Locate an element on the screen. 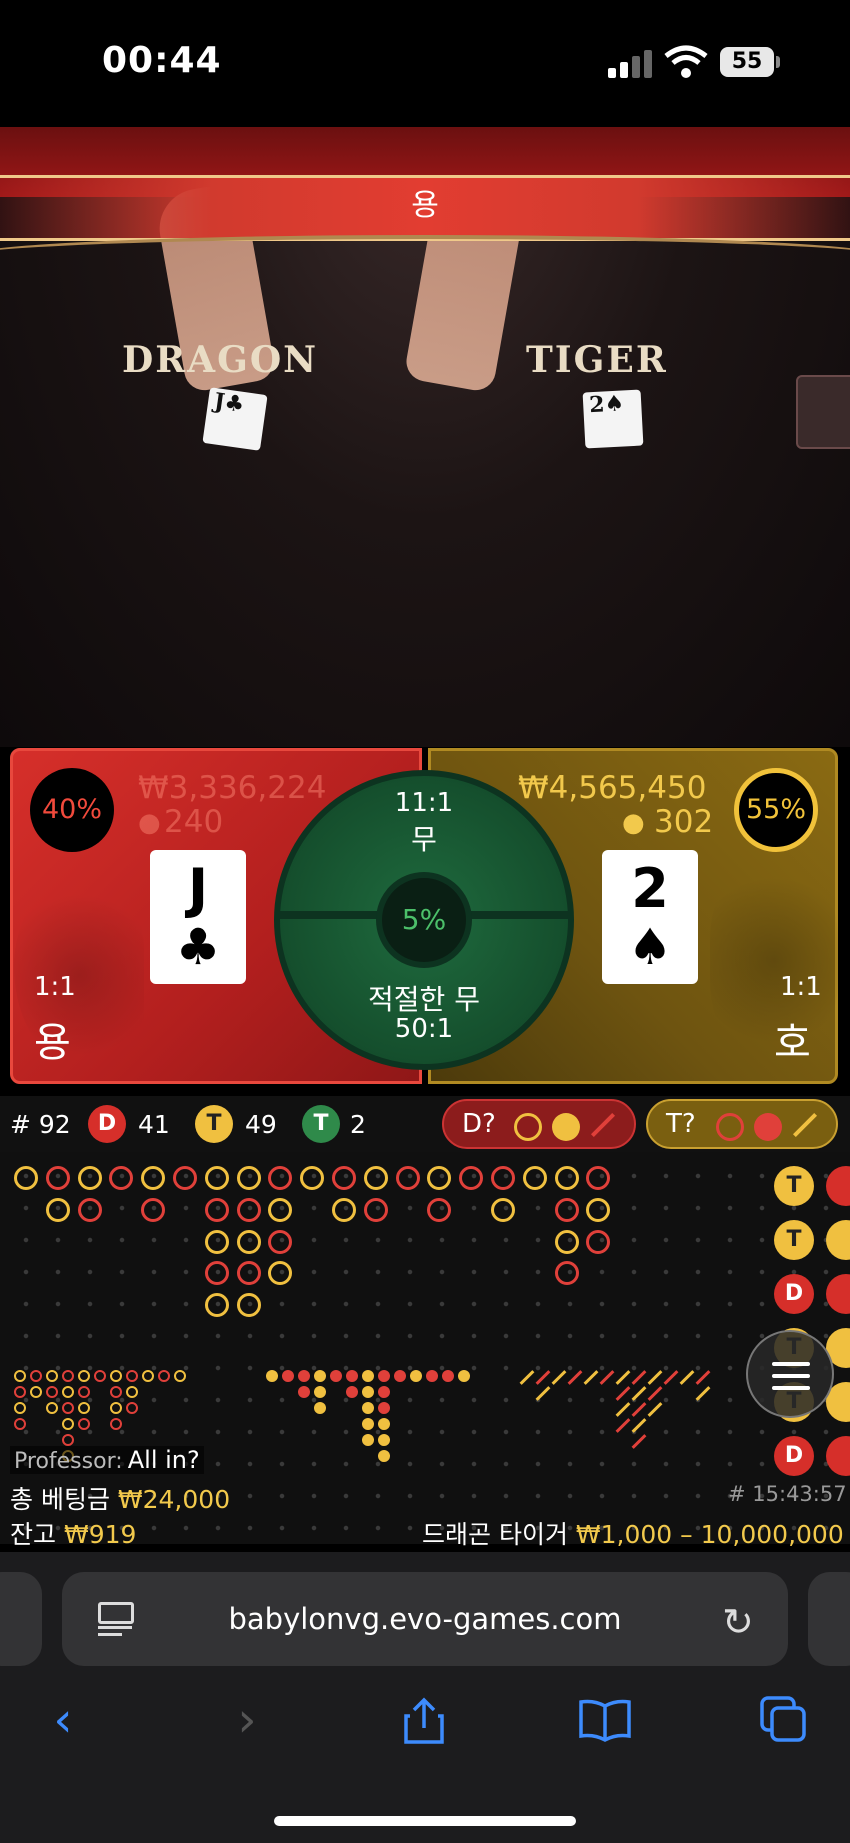 Image resolution: width=850 pixels, height=1843 pixels. tiger-percent: 55% is located at coordinates (776, 810).